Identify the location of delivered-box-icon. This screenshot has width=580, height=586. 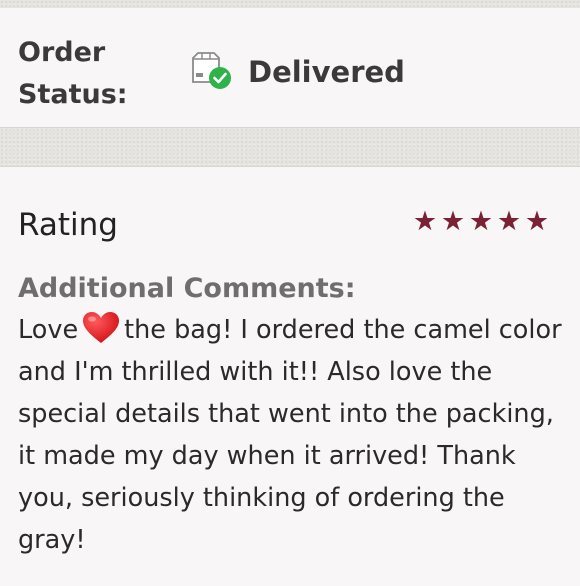
(212, 72).